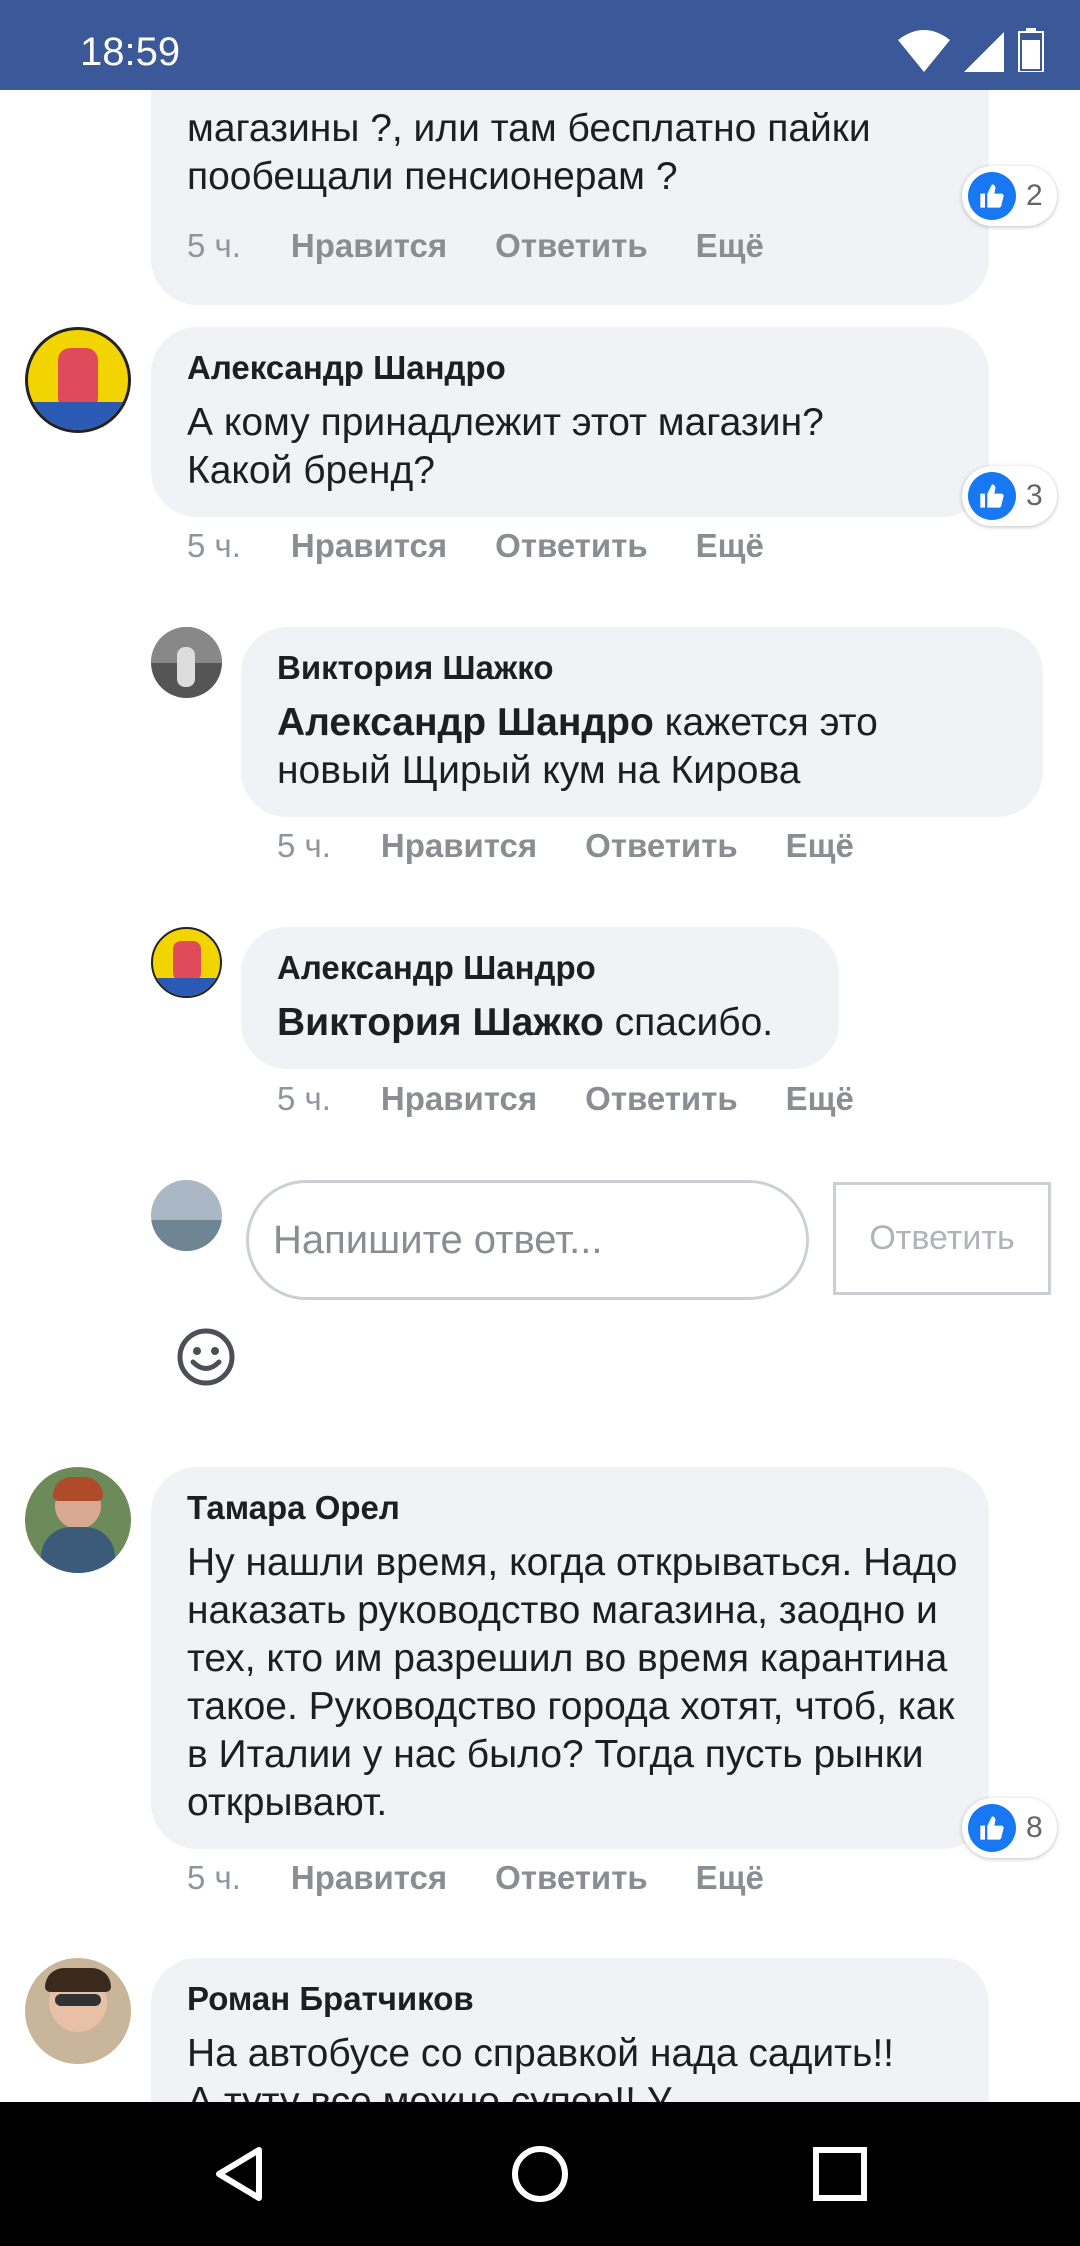 This screenshot has height=2246, width=1080. Describe the element at coordinates (206, 1357) in the screenshot. I see `emoji-icon` at that location.